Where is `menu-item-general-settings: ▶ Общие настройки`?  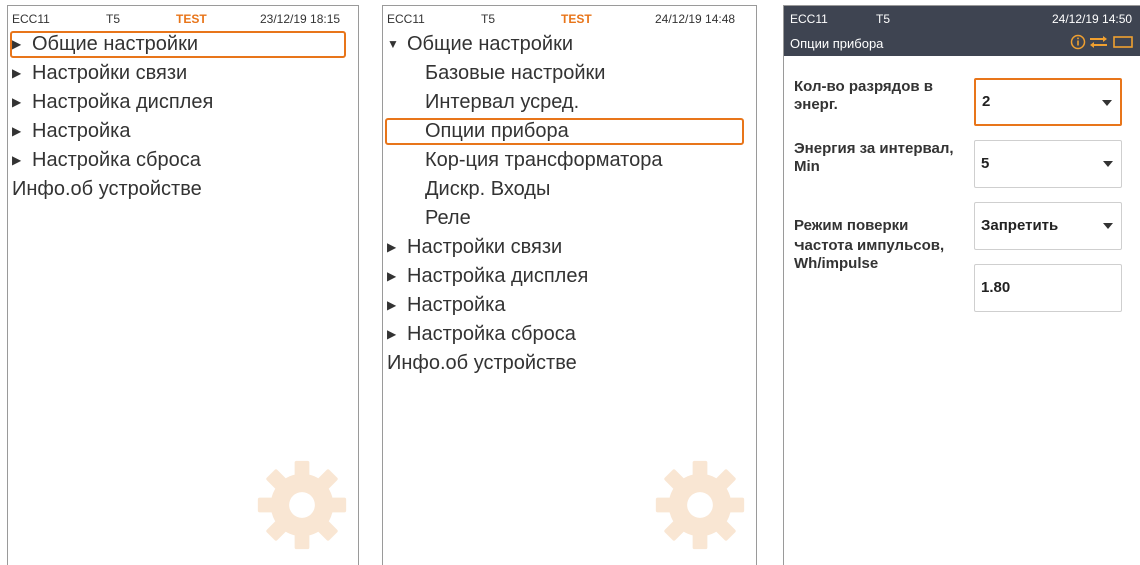
menu-item-general-settings: ▶ Общие настройки is located at coordinates (183, 44).